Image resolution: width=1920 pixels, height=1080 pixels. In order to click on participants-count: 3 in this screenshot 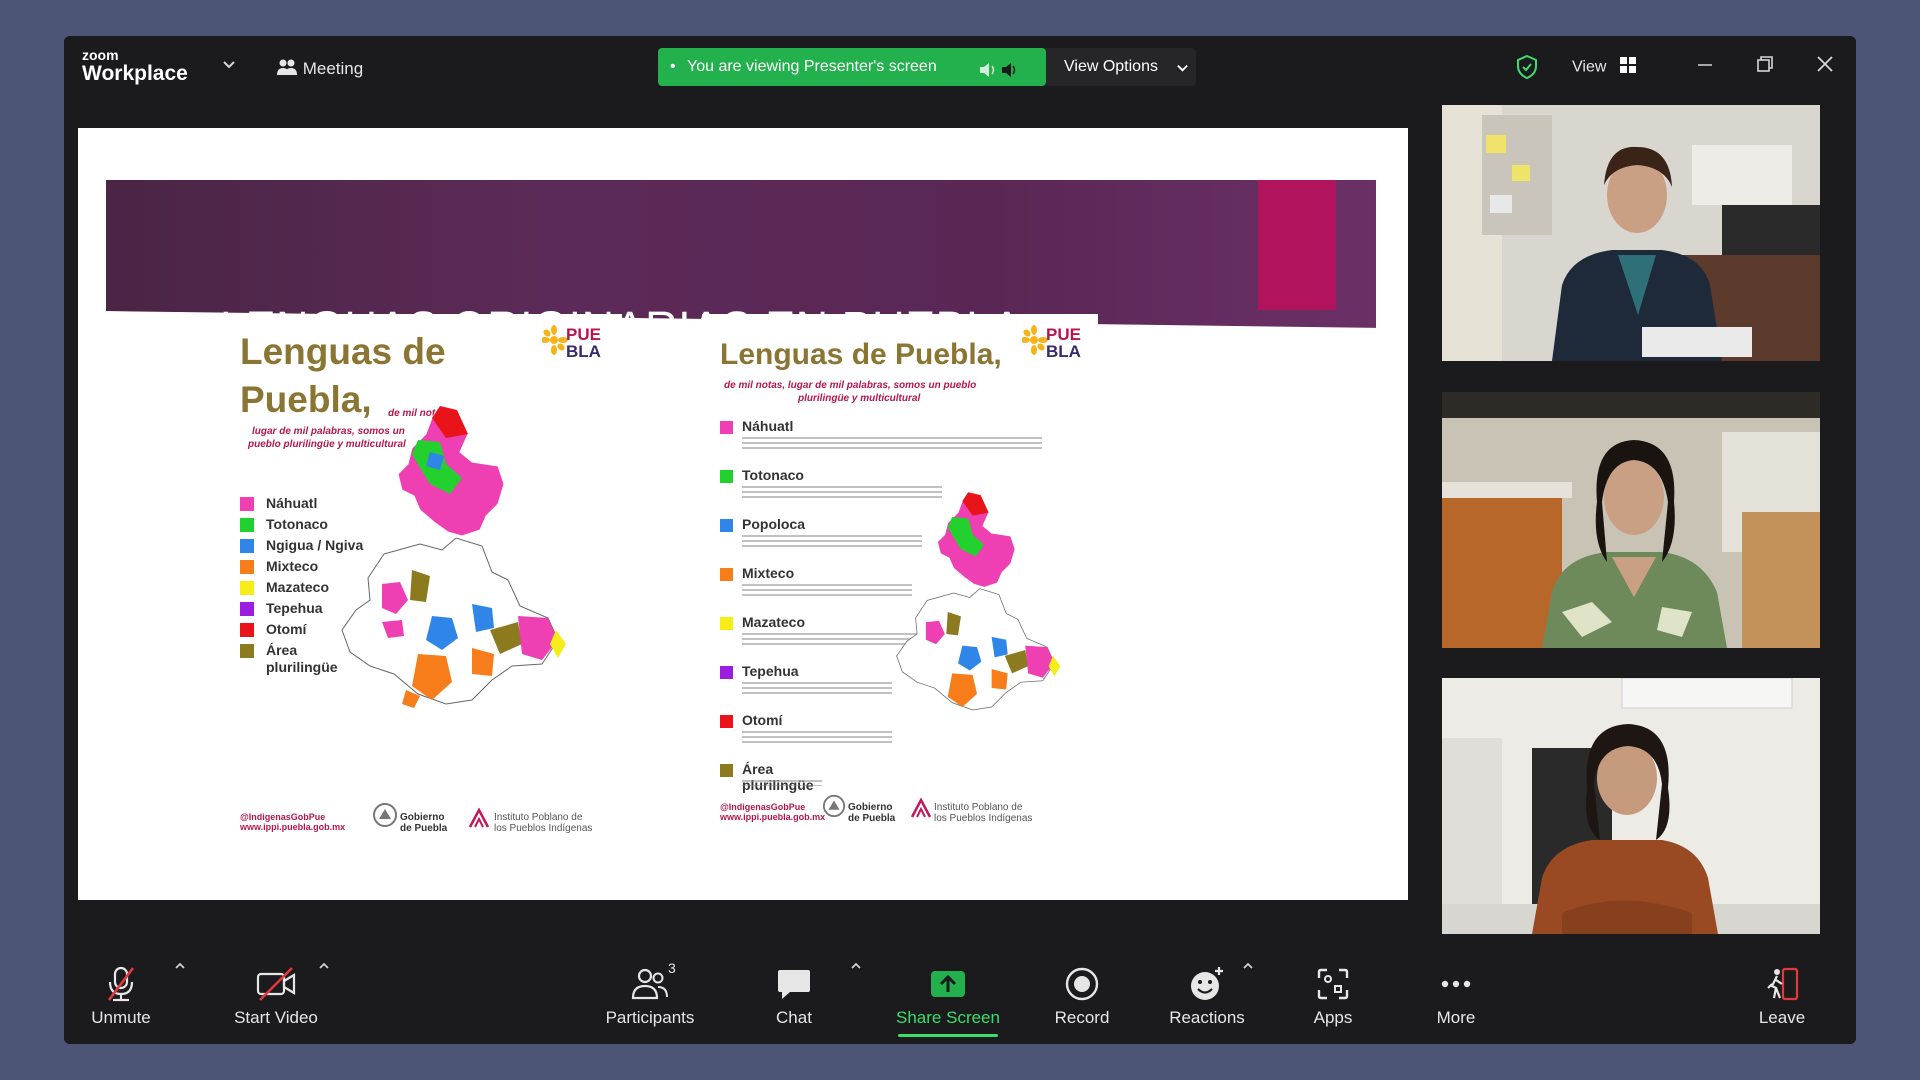, I will do `click(672, 968)`.